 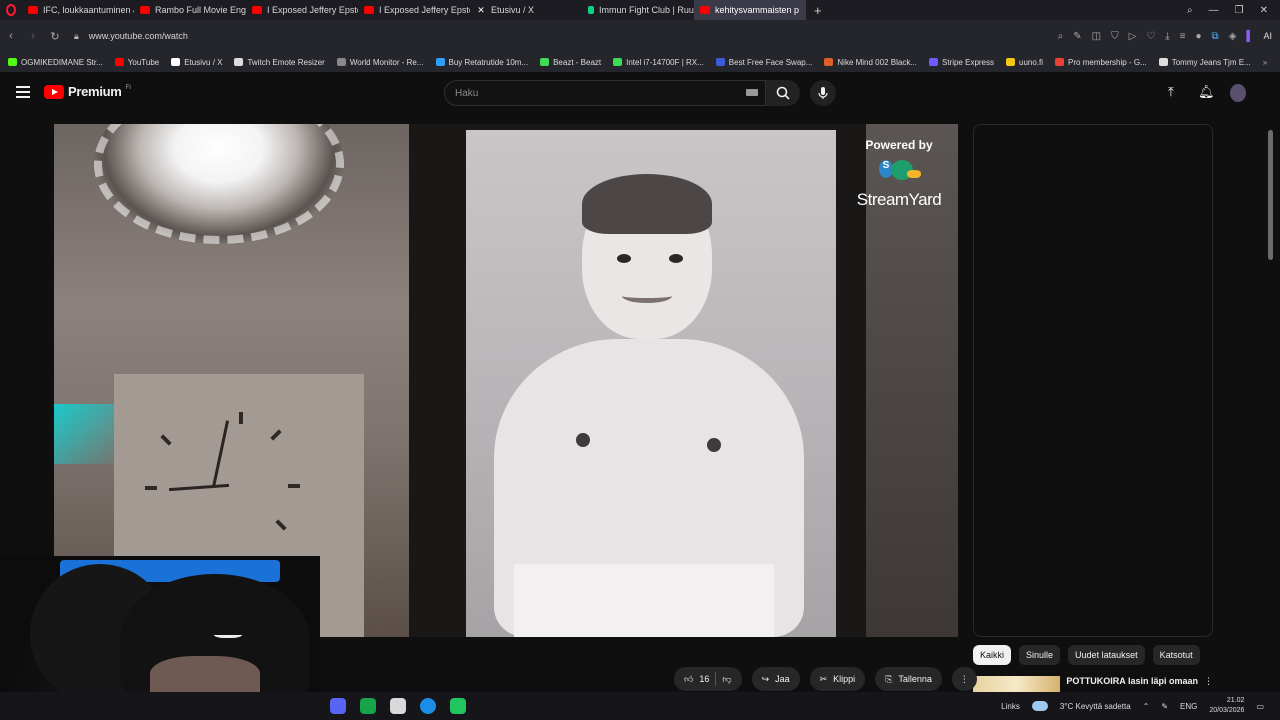 I want to click on microphone-icon, so click(x=823, y=93).